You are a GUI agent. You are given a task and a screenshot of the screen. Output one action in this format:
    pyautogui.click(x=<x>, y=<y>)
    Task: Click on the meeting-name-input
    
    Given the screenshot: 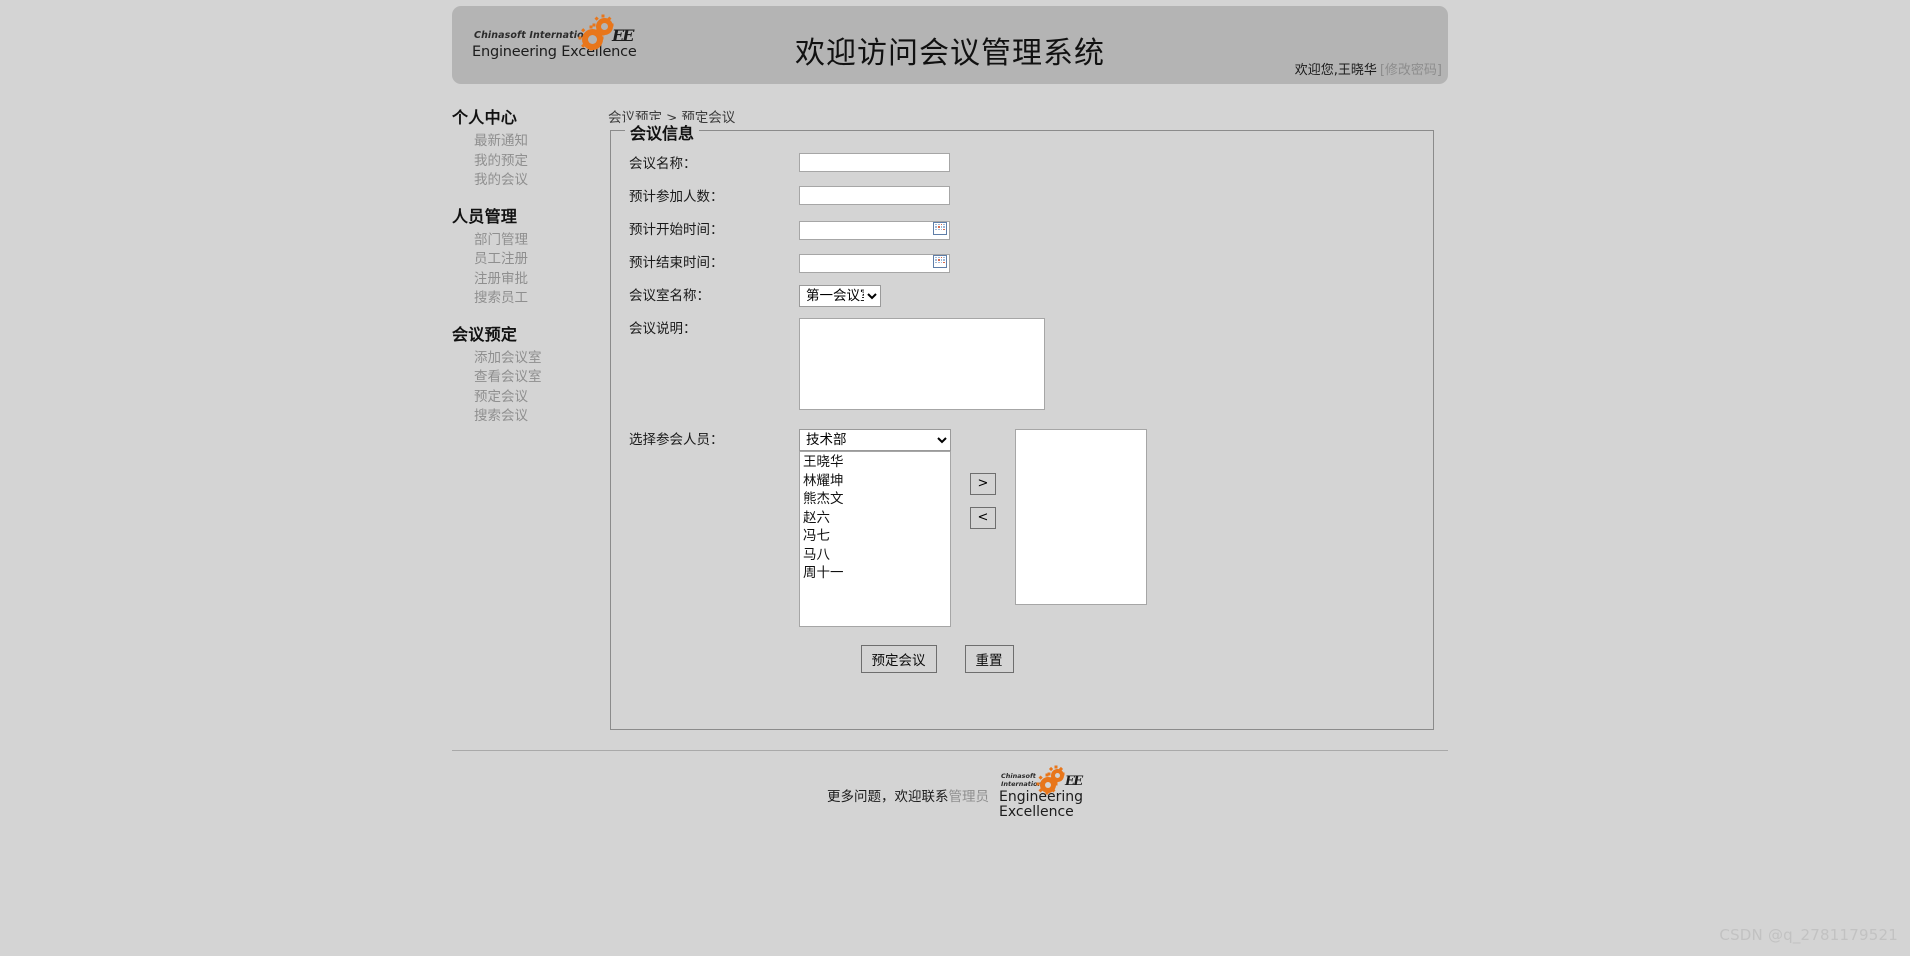 What is the action you would take?
    pyautogui.click(x=874, y=162)
    